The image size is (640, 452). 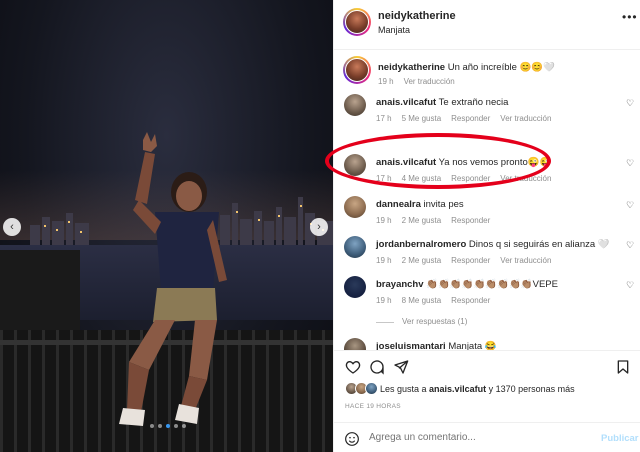 What do you see at coordinates (472, 102) in the screenshot?
I see `comment-body: Te extraño necia` at bounding box center [472, 102].